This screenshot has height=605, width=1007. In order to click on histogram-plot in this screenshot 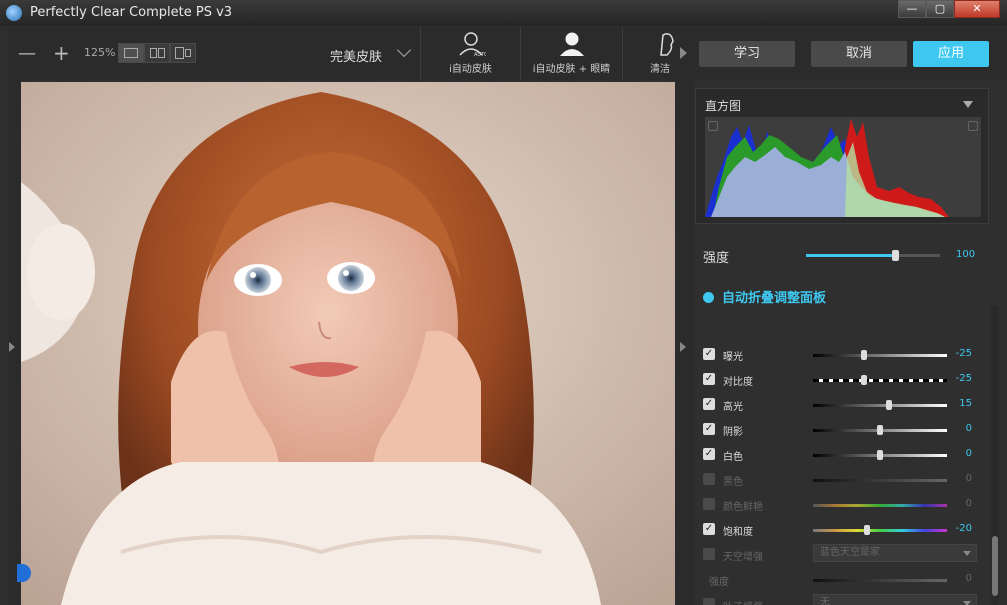, I will do `click(843, 167)`.